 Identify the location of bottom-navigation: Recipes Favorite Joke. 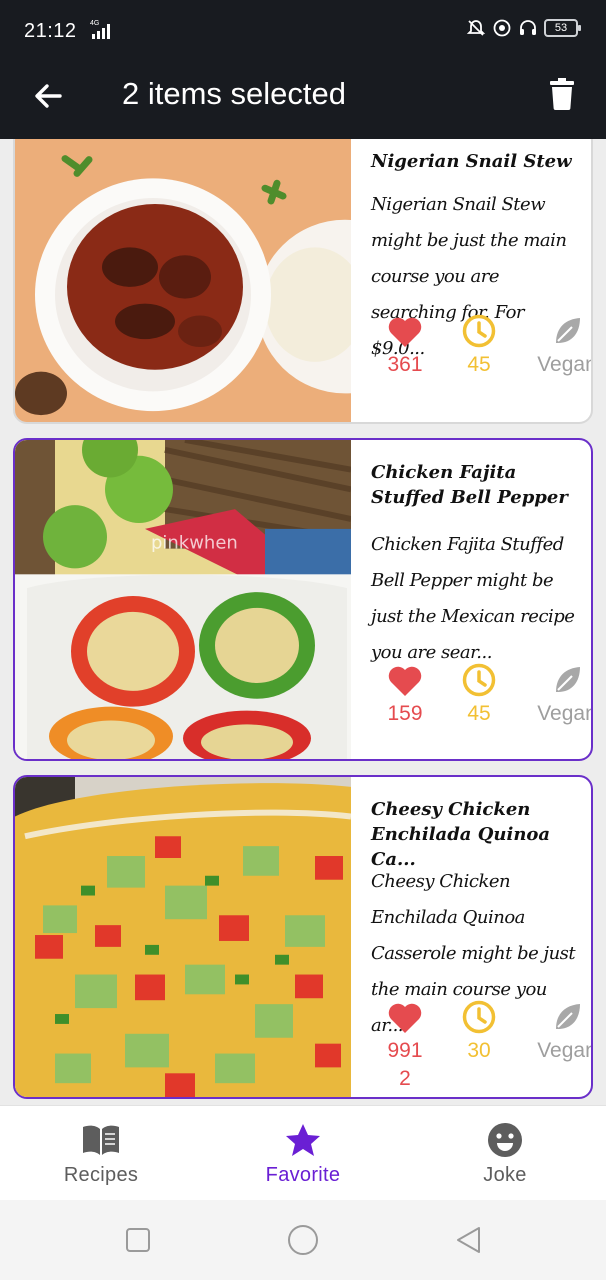
(303, 1152).